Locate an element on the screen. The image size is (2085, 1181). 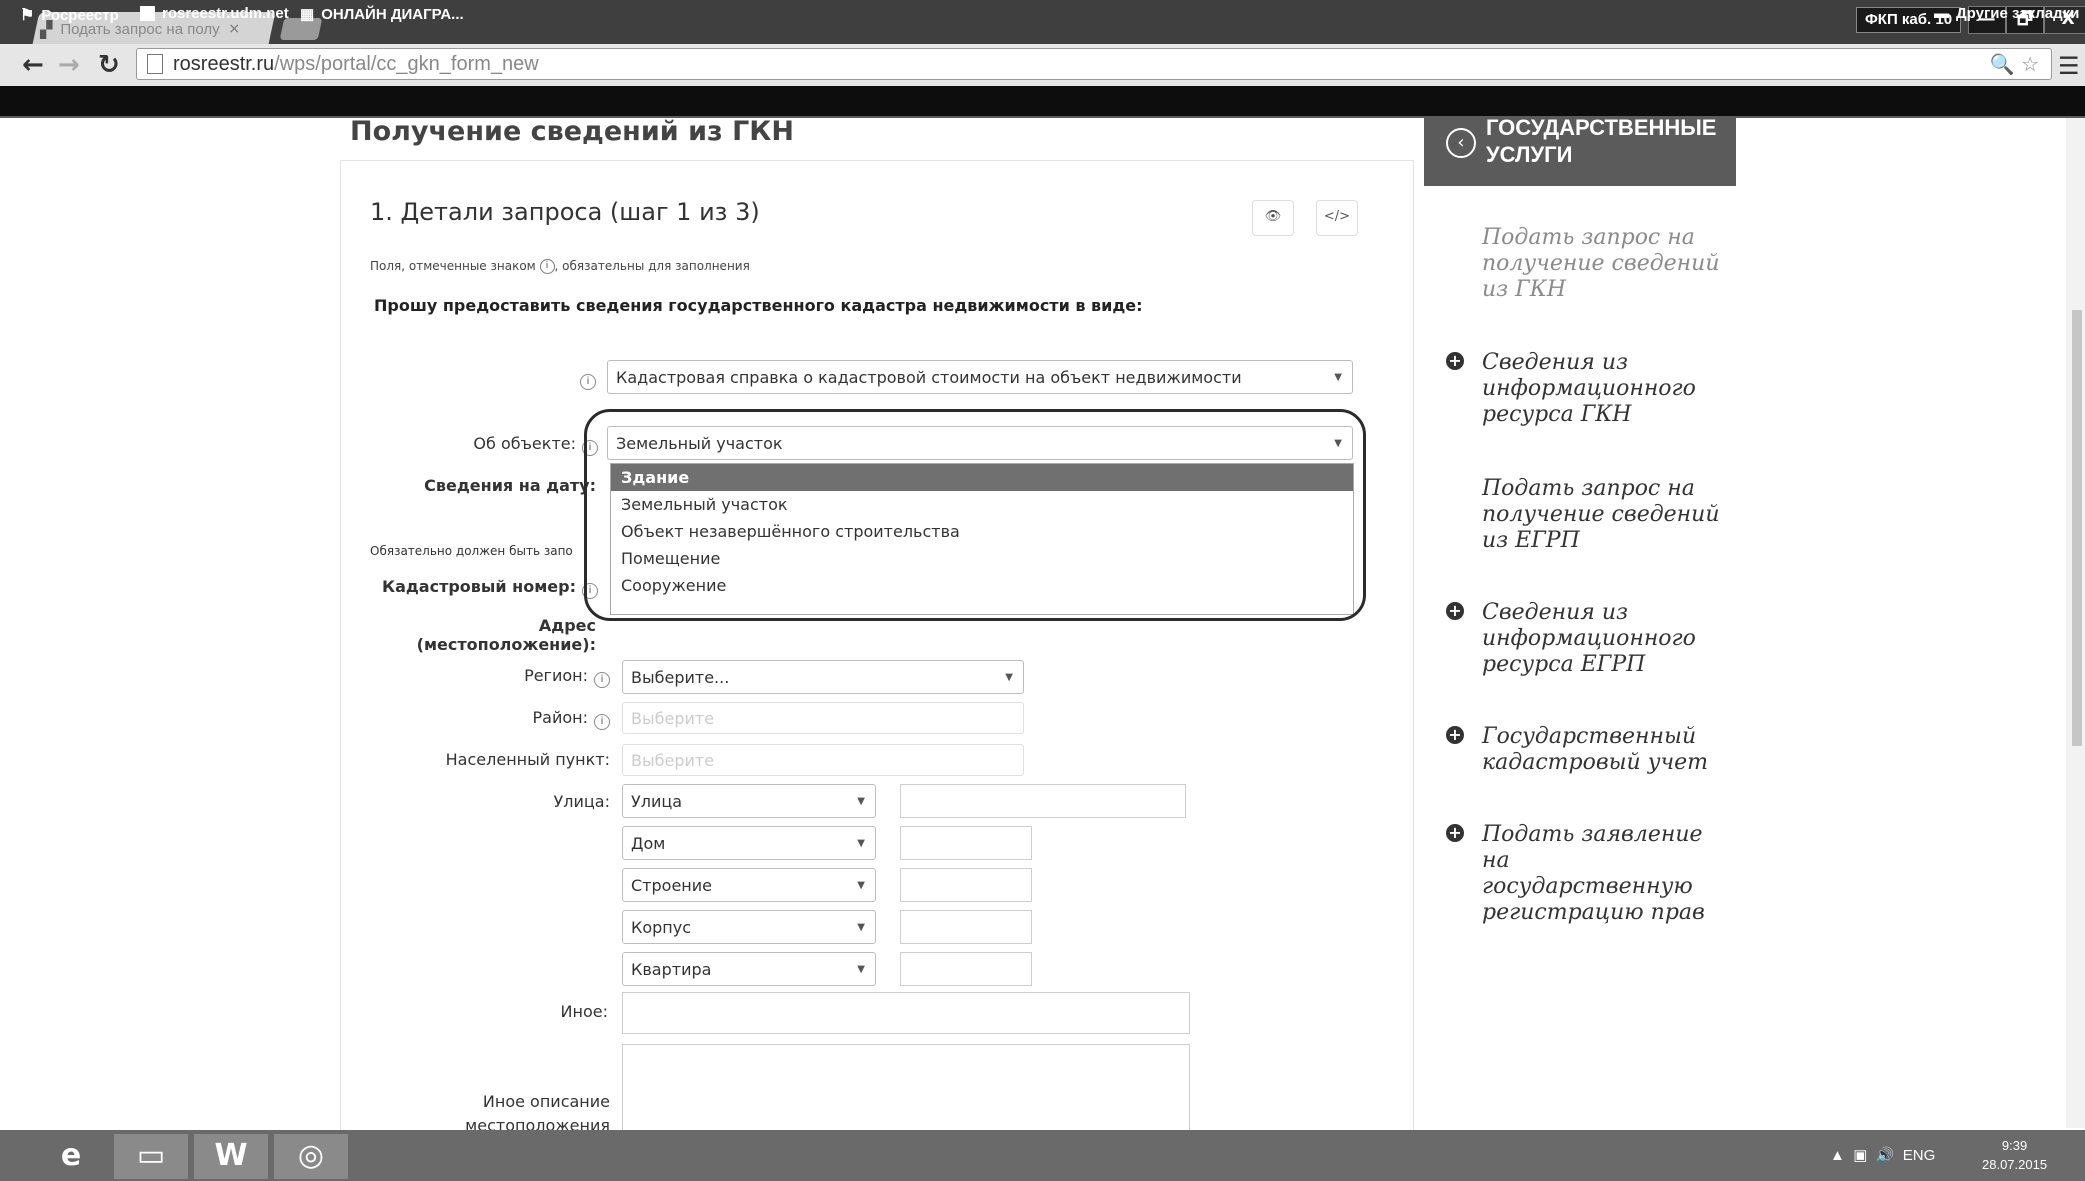
apartment-input is located at coordinates (966, 969).